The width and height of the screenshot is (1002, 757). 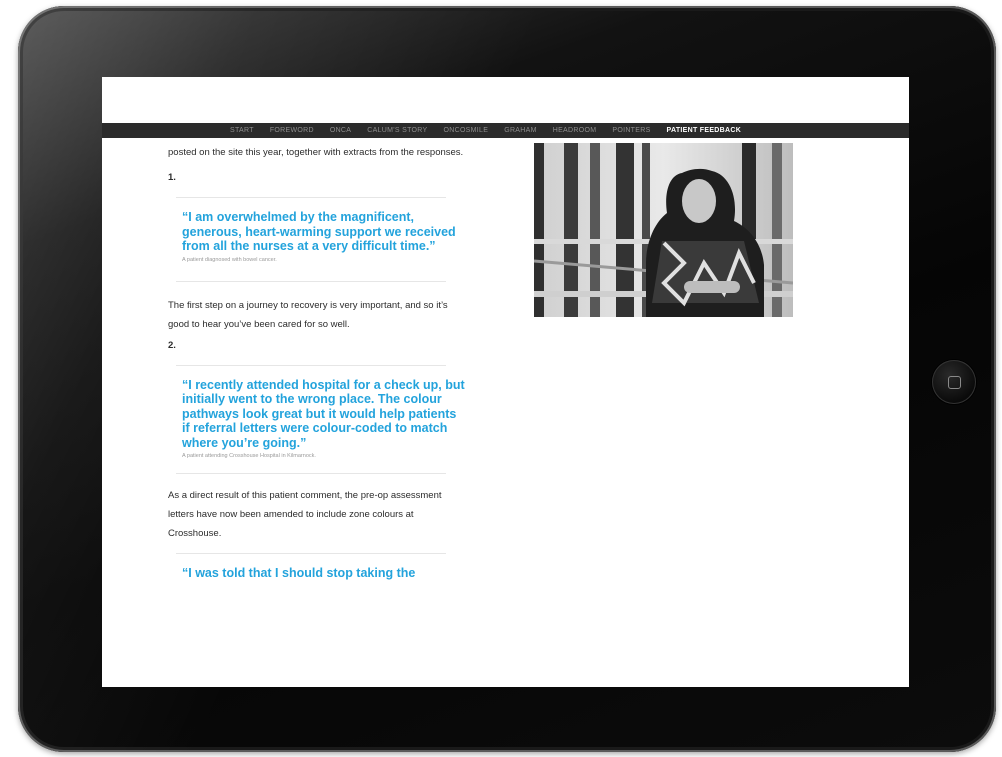 I want to click on nav-item-start: START, so click(x=242, y=130).